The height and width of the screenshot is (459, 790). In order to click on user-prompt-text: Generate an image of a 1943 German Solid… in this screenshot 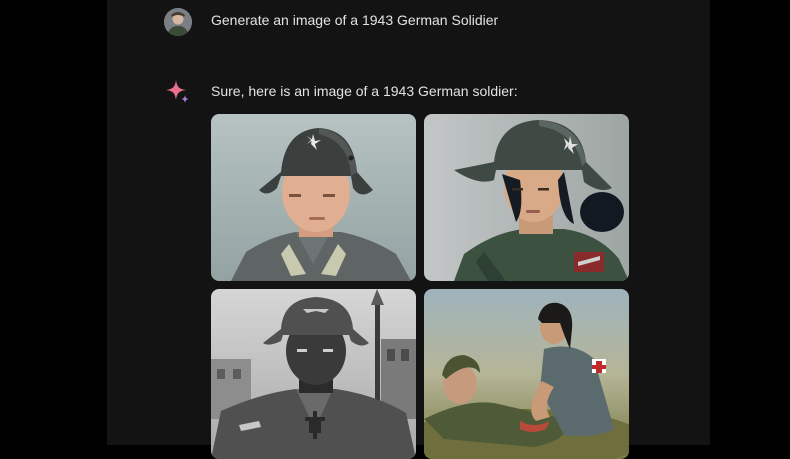, I will do `click(355, 20)`.